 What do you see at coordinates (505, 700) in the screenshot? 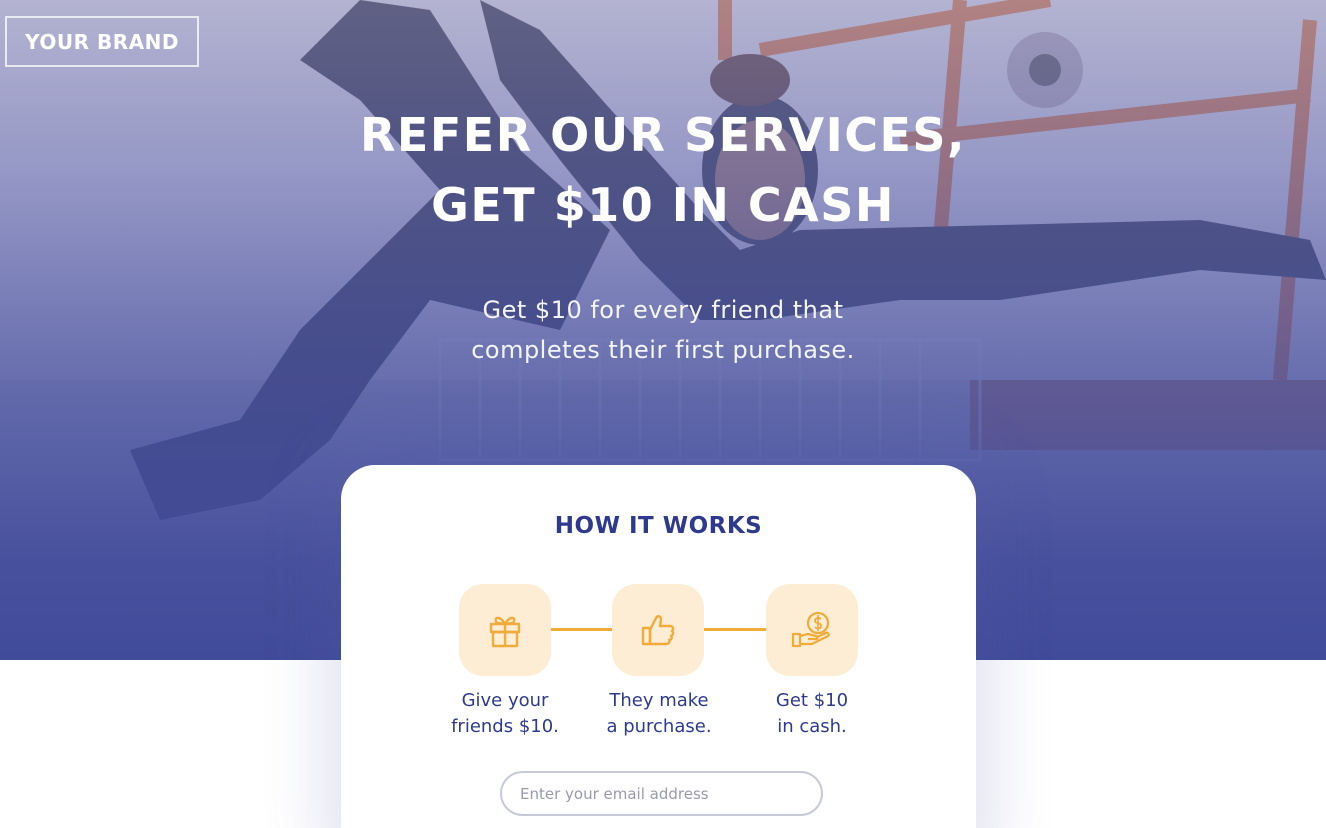
I see `step-1-line-1: Give your` at bounding box center [505, 700].